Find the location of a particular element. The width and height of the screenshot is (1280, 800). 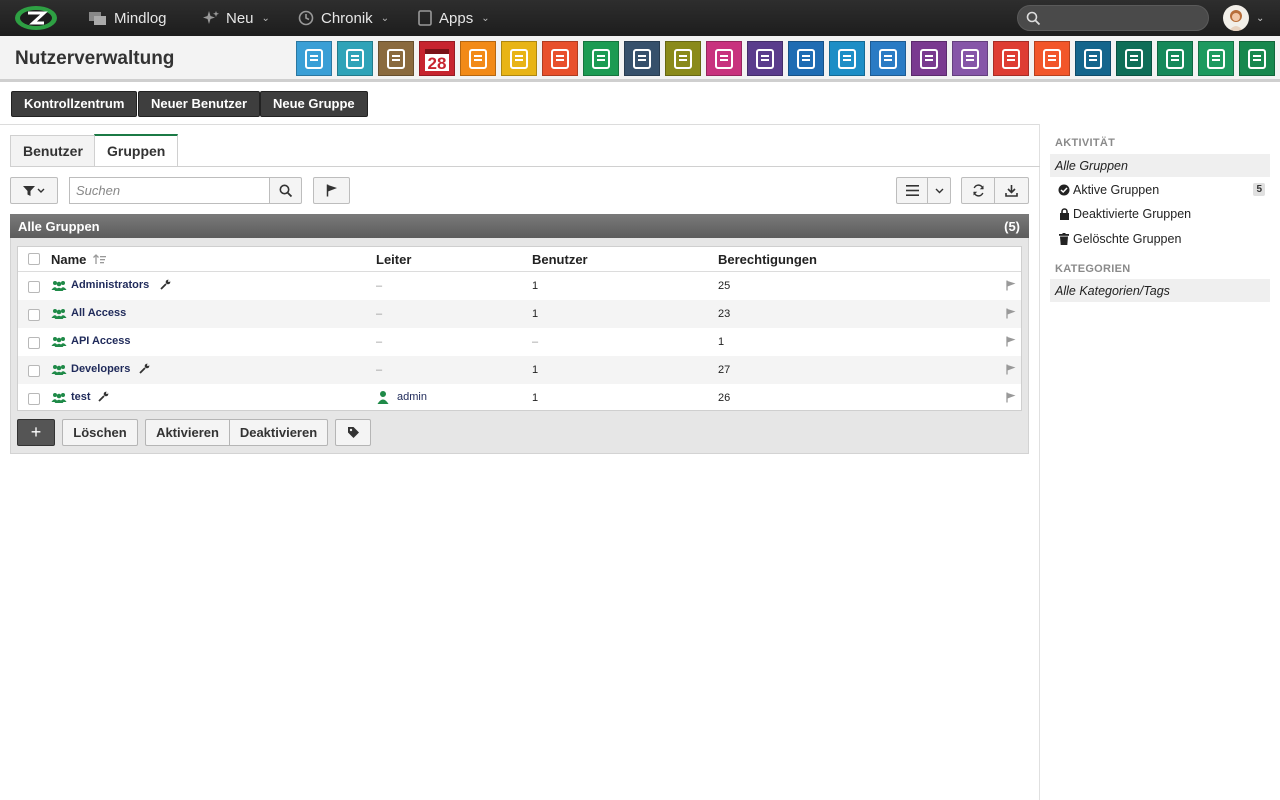

pdf-app-icon is located at coordinates (1011, 58).